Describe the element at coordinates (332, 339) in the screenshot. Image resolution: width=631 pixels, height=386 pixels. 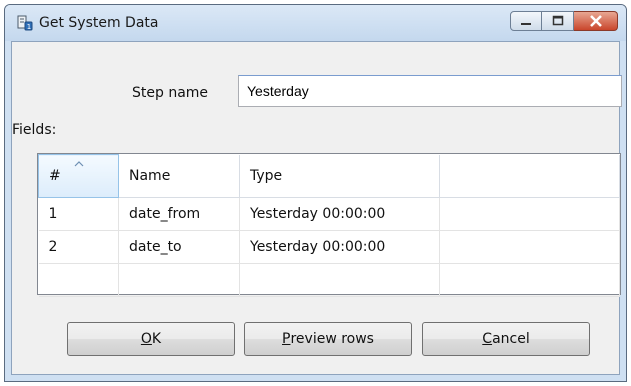
I see `preview-label: review rows` at that location.